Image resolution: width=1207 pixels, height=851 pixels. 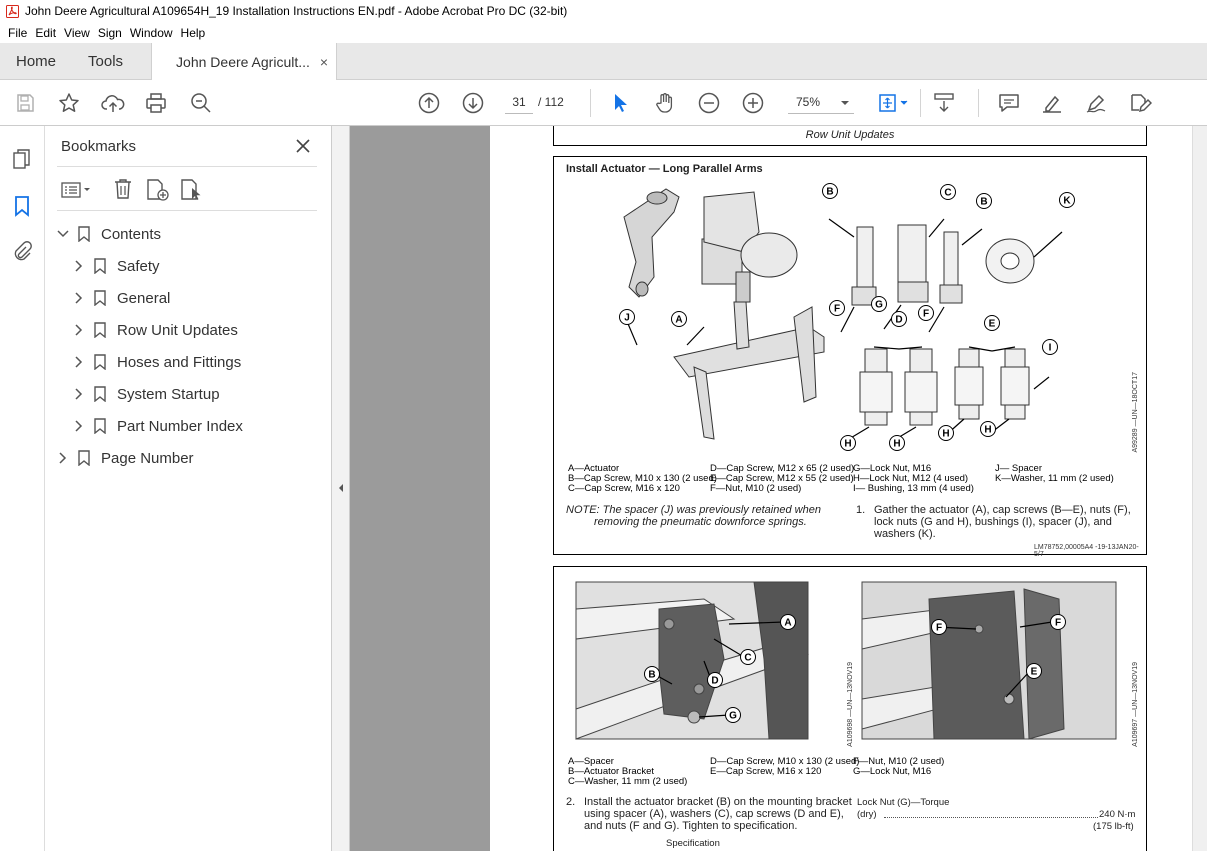 I want to click on bookmark-label: Part Number Index, so click(x=180, y=426).